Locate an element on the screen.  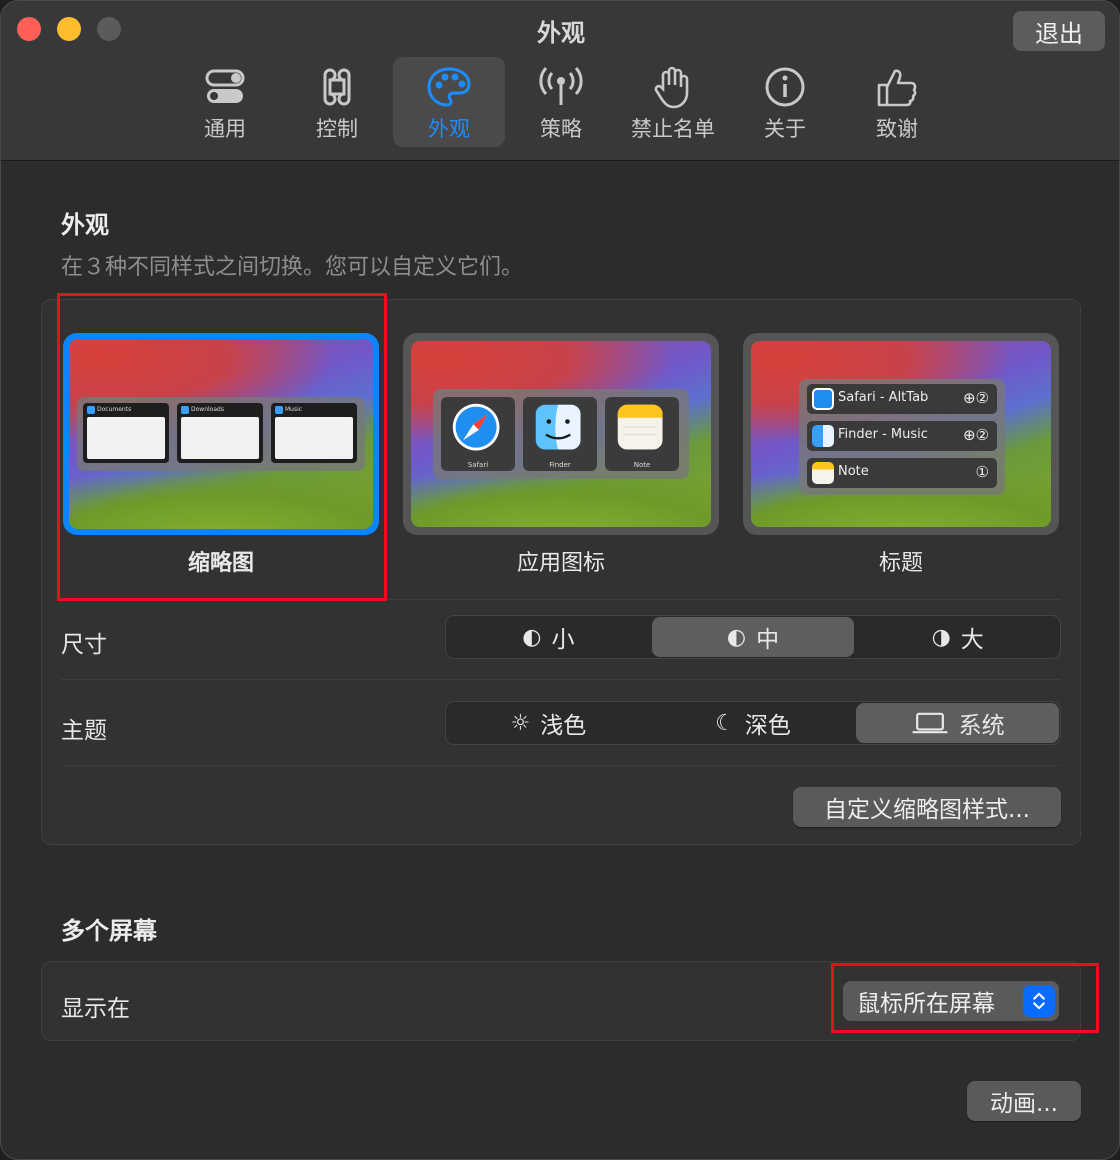
show-on-label: 显示在 is located at coordinates (95, 1009).